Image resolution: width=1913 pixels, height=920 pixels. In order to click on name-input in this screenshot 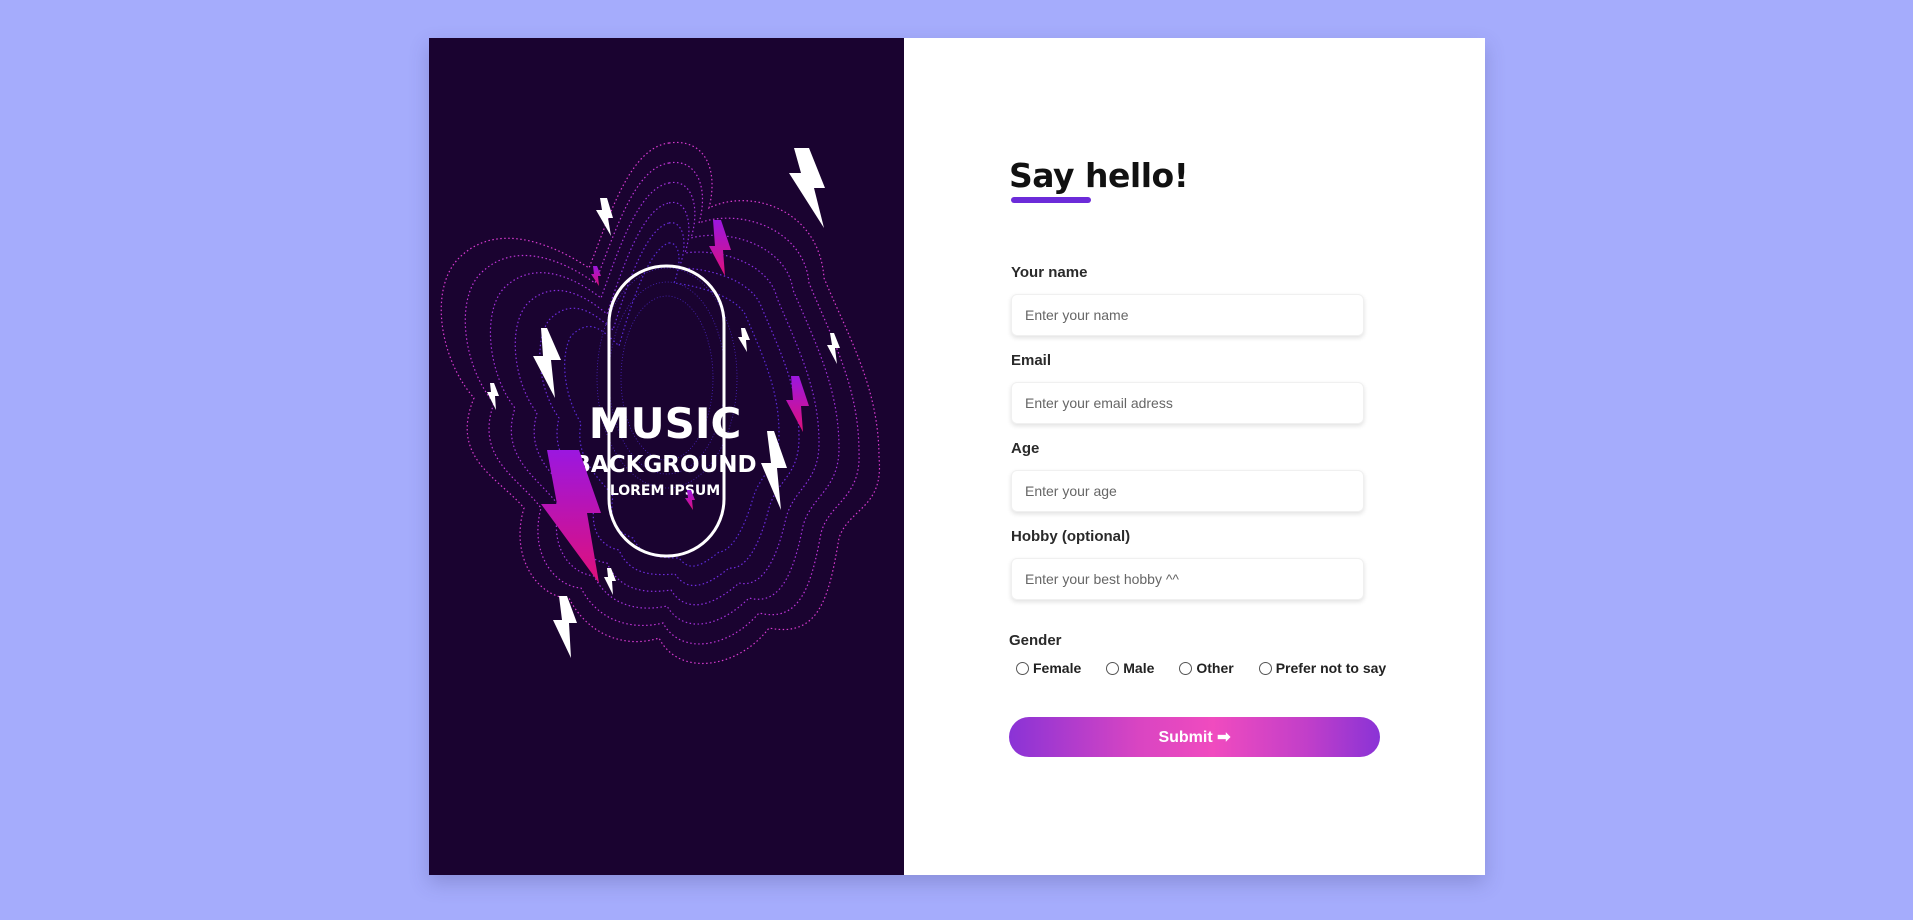, I will do `click(1187, 315)`.